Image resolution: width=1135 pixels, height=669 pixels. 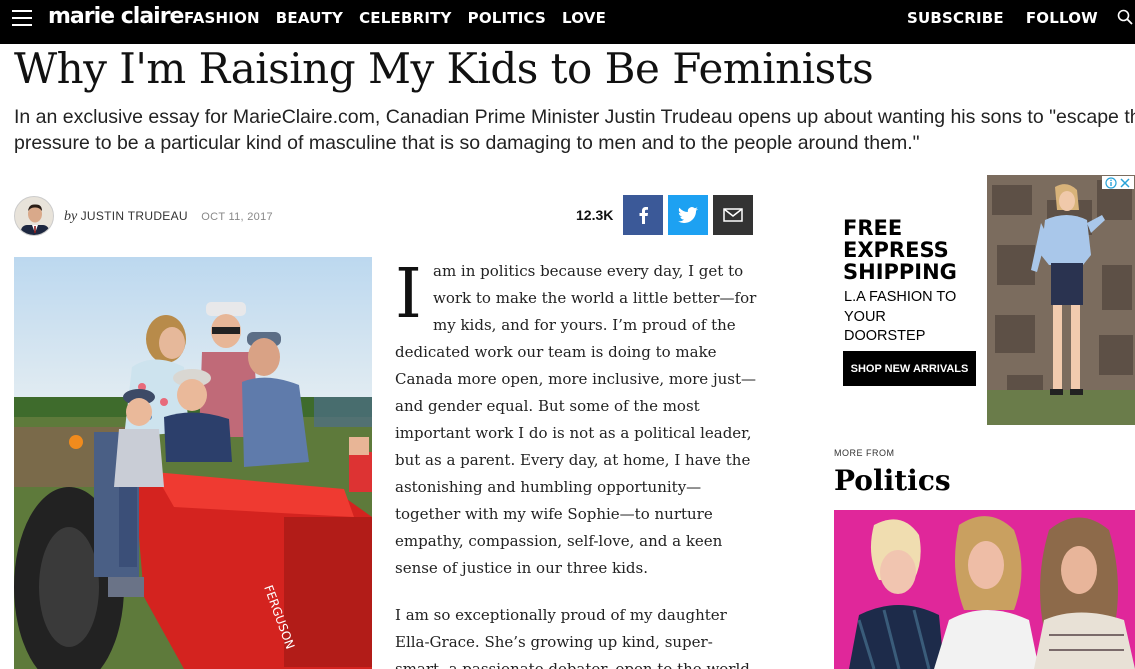 What do you see at coordinates (1125, 17) in the screenshot?
I see `search-icon` at bounding box center [1125, 17].